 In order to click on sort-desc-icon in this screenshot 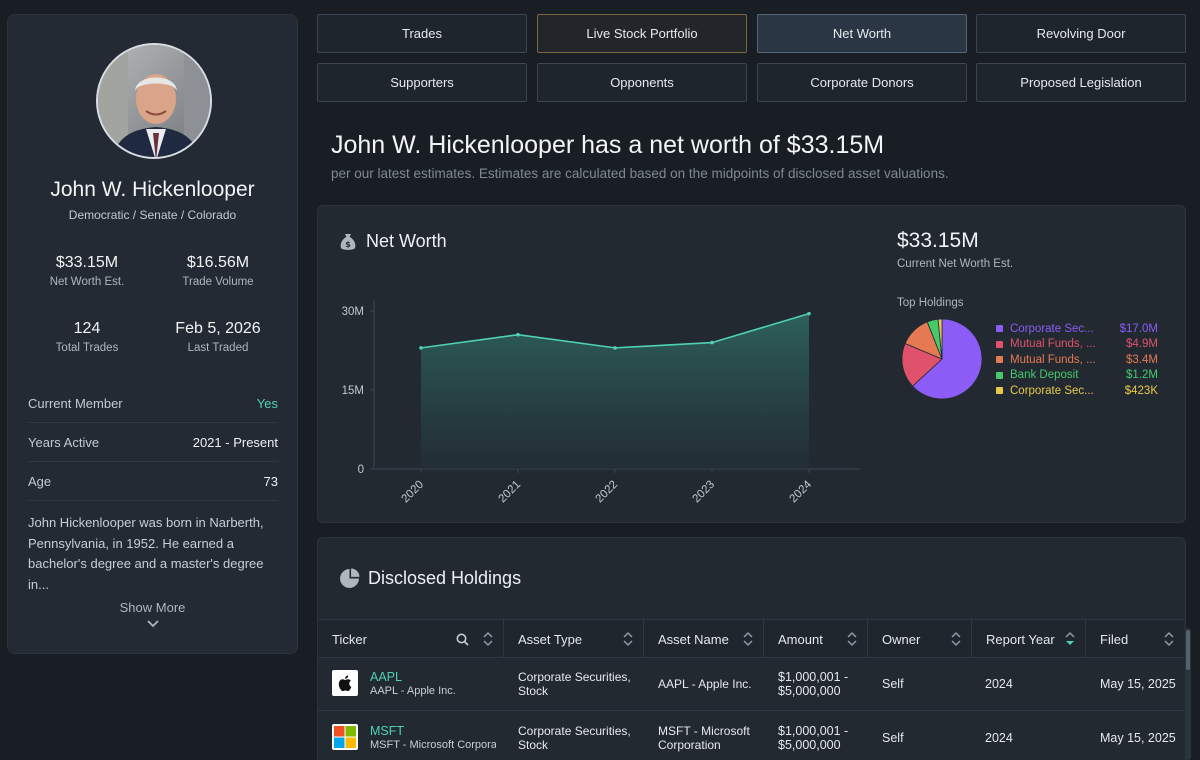, I will do `click(1070, 639)`.